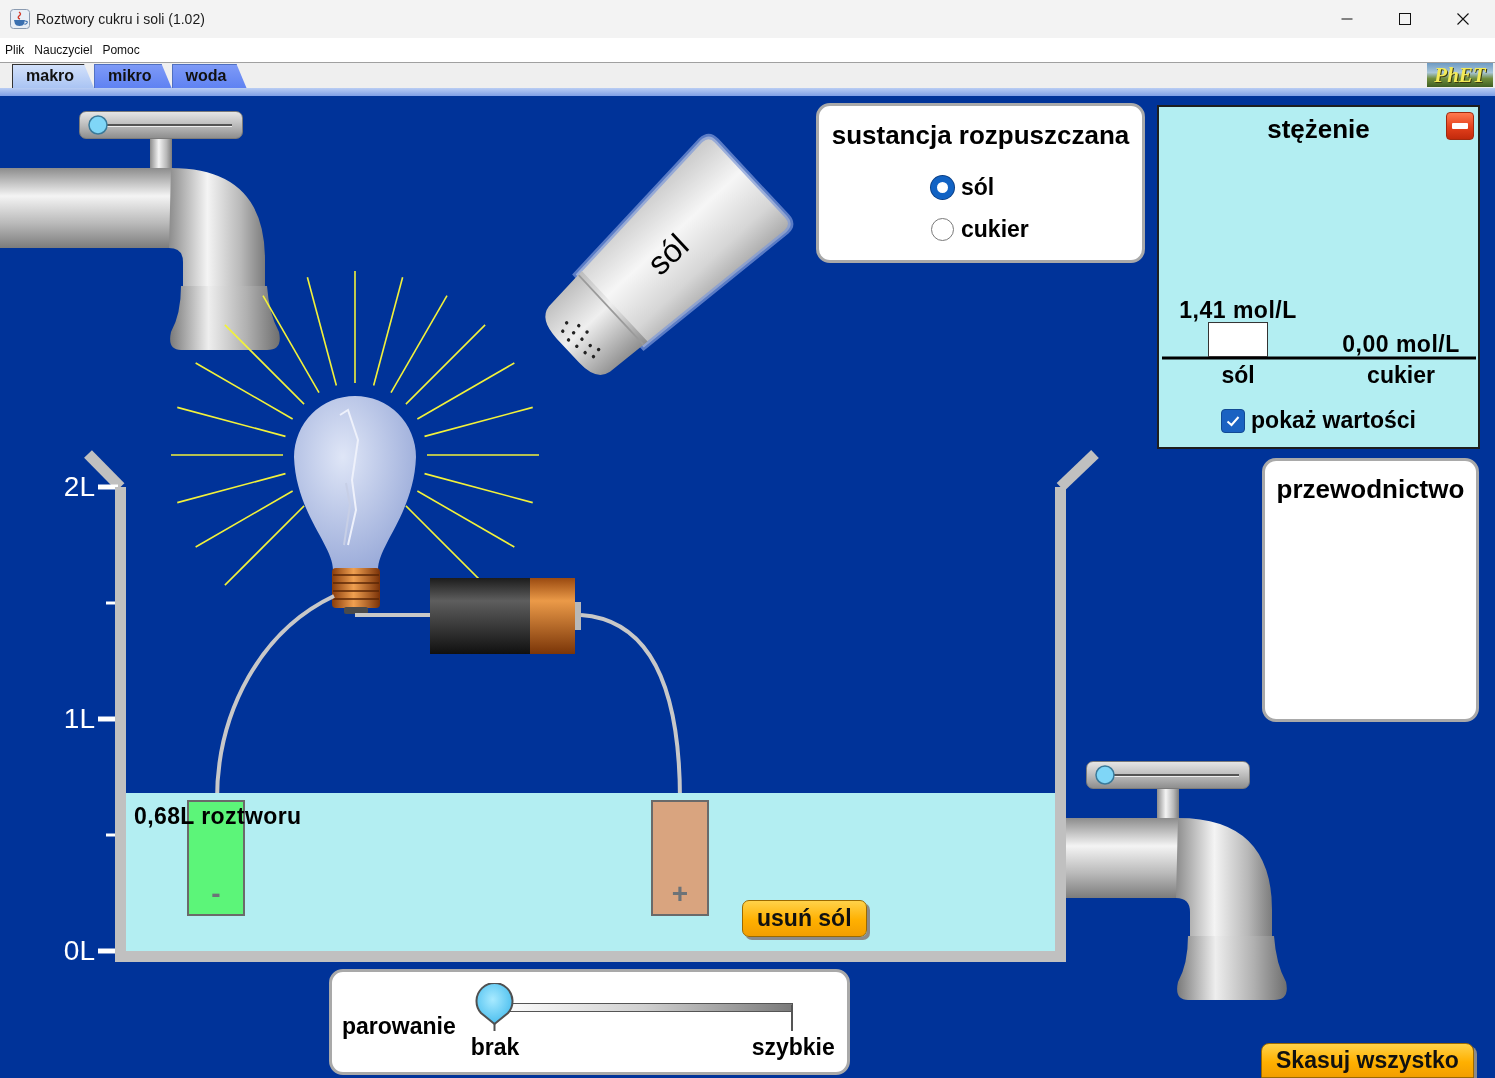  What do you see at coordinates (1370, 489) in the screenshot?
I see `panel-title: przewodnictwo` at bounding box center [1370, 489].